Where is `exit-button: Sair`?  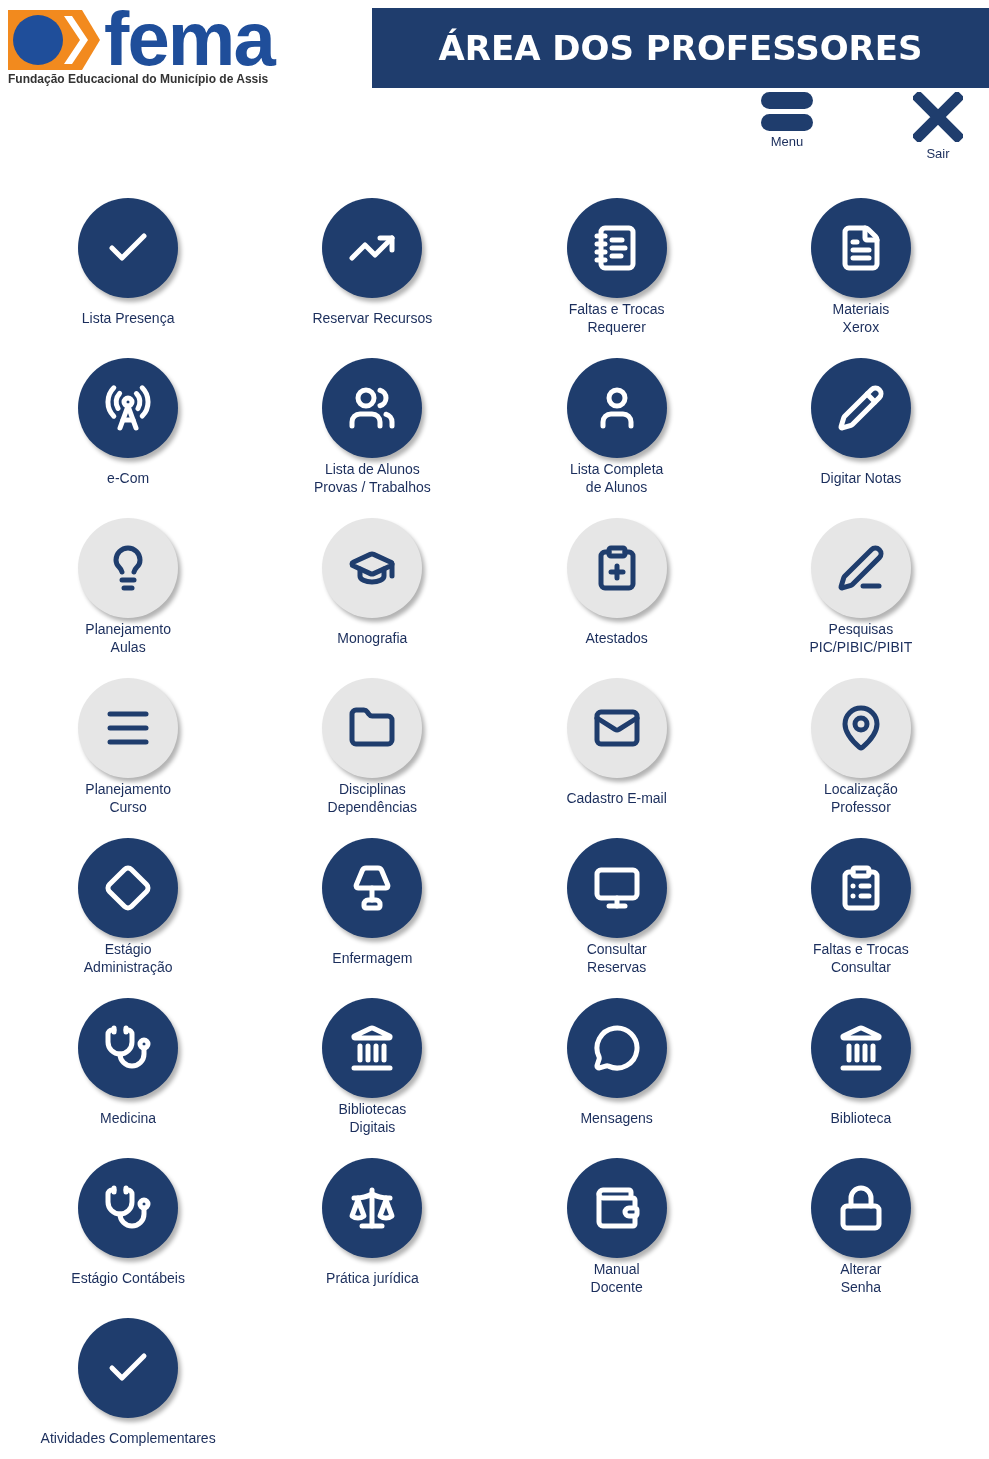 exit-button: Sair is located at coordinates (938, 127).